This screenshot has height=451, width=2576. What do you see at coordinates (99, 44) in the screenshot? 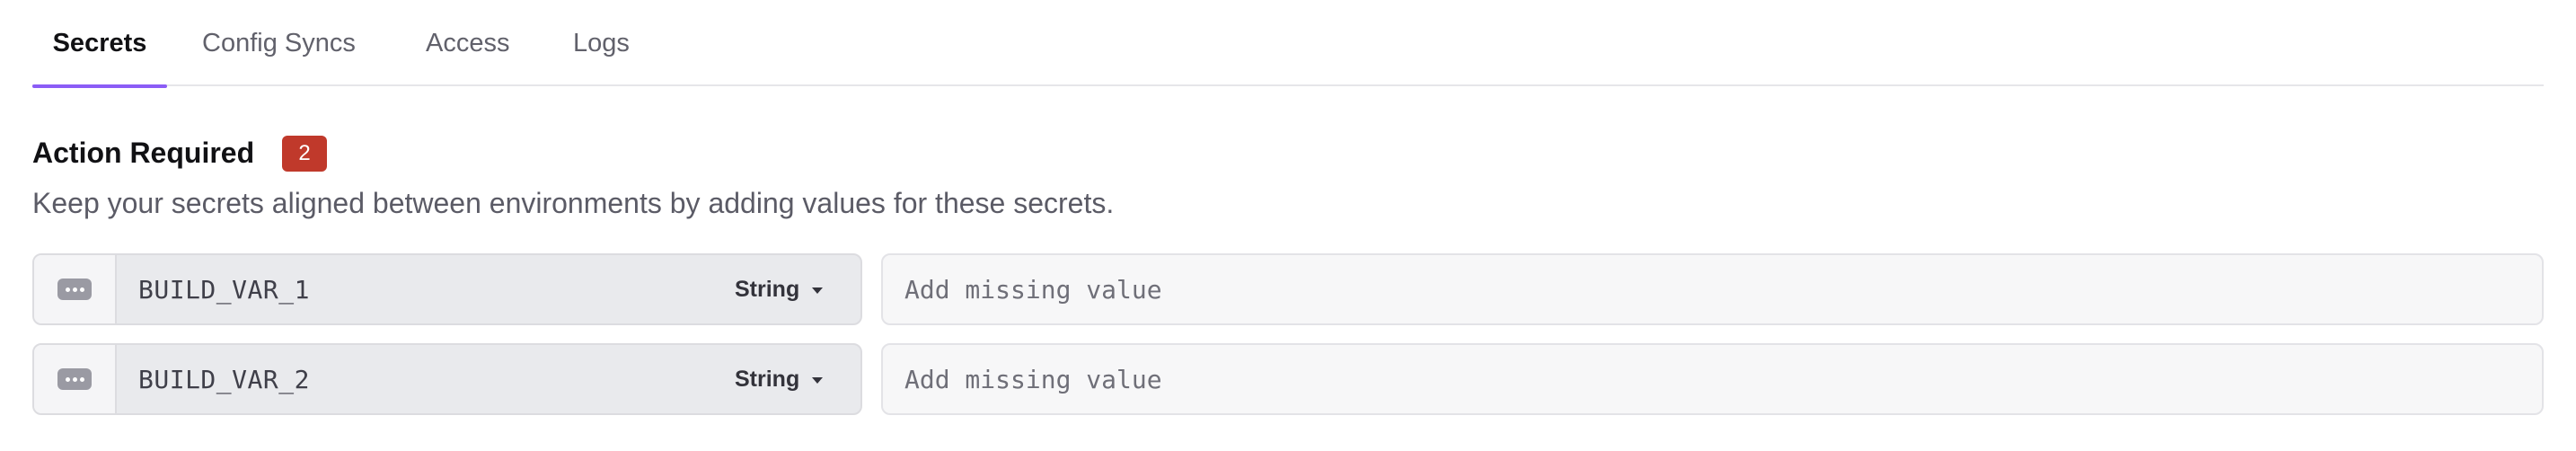
I see `tab-secrets: Secrets` at bounding box center [99, 44].